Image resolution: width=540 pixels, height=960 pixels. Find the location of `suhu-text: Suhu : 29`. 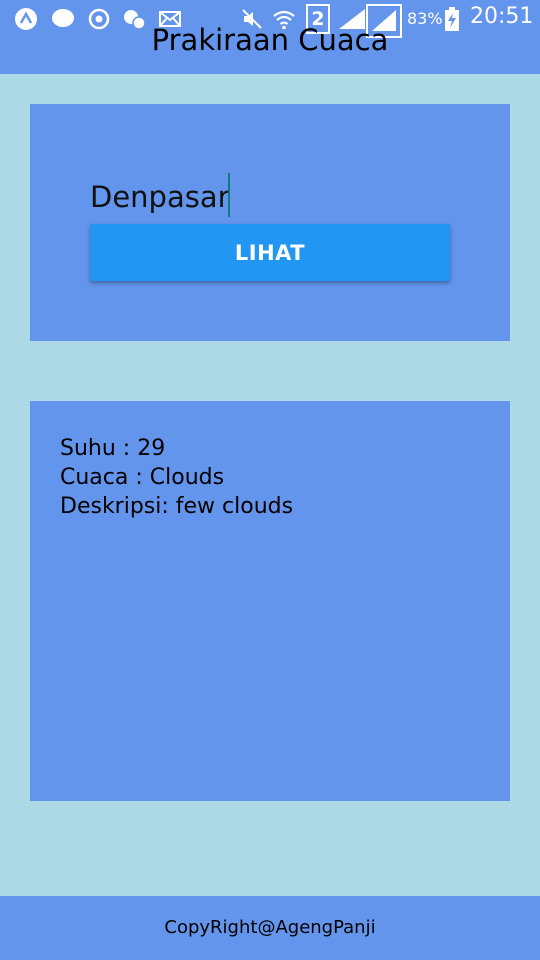

suhu-text: Suhu : 29 is located at coordinates (113, 448).